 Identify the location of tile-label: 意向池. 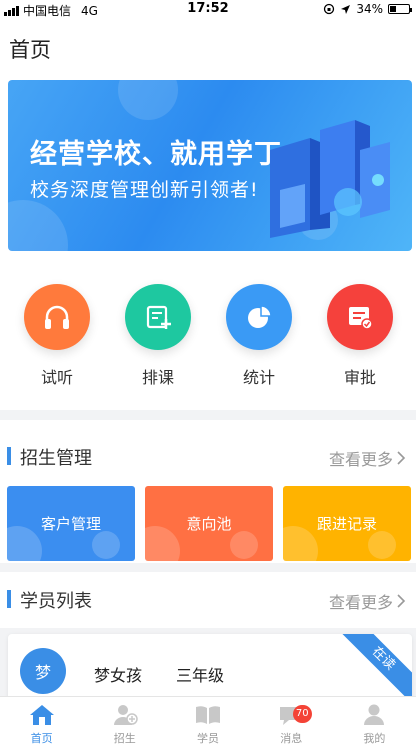
(209, 524).